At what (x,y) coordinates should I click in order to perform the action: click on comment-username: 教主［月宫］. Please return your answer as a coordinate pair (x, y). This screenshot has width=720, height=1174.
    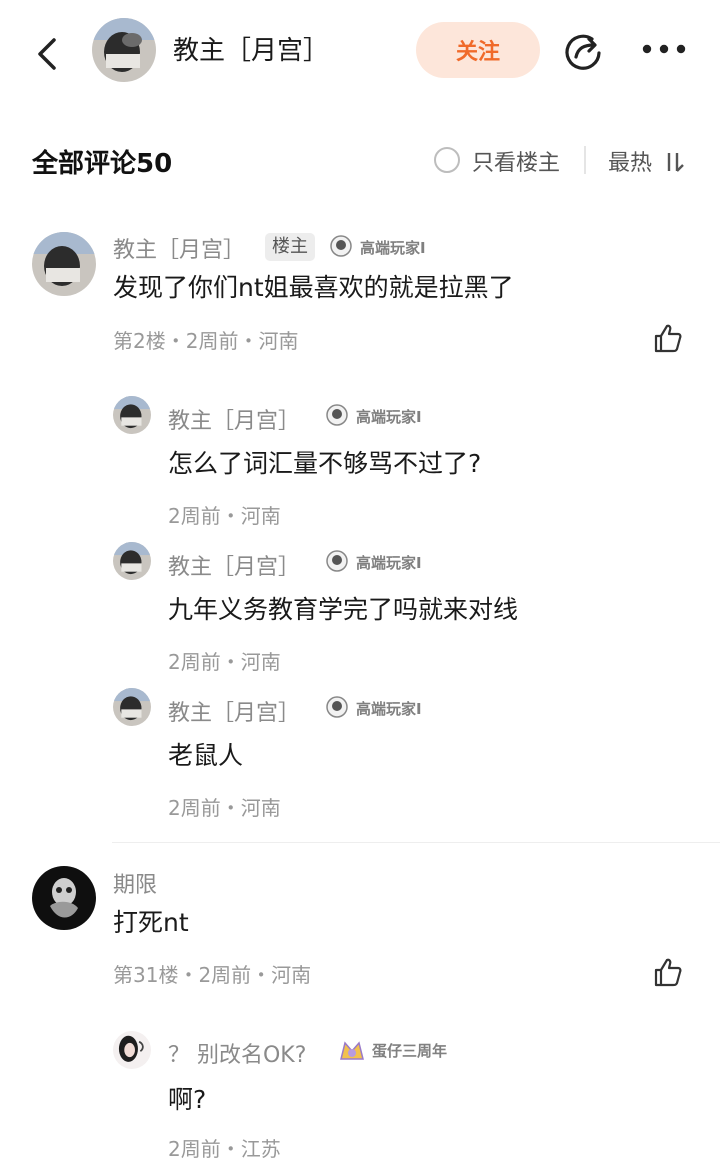
    Looking at the image, I should click on (179, 248).